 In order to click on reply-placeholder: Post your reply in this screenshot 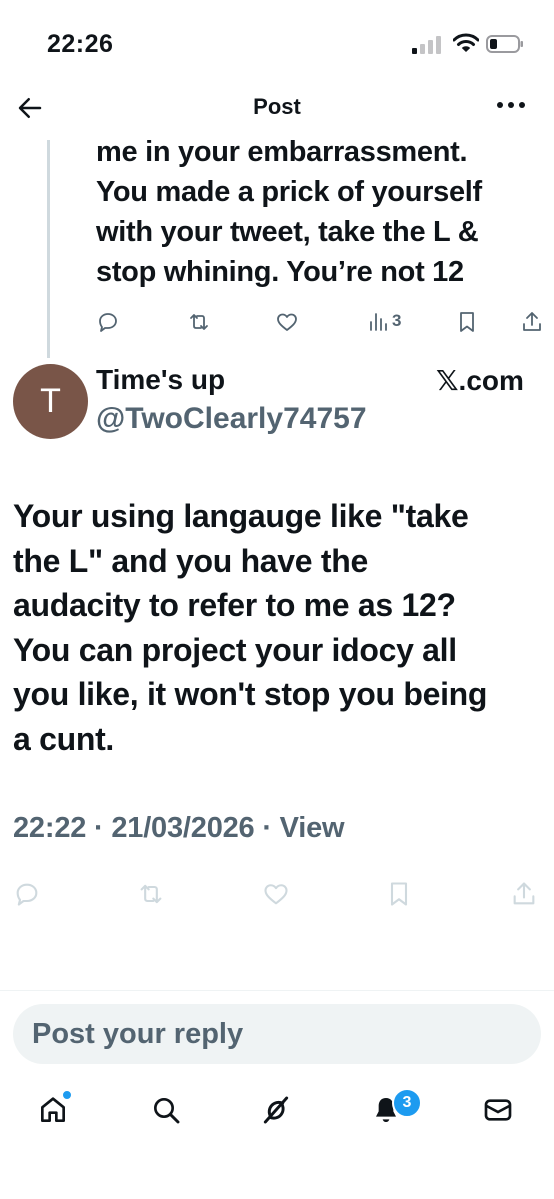, I will do `click(138, 1034)`.